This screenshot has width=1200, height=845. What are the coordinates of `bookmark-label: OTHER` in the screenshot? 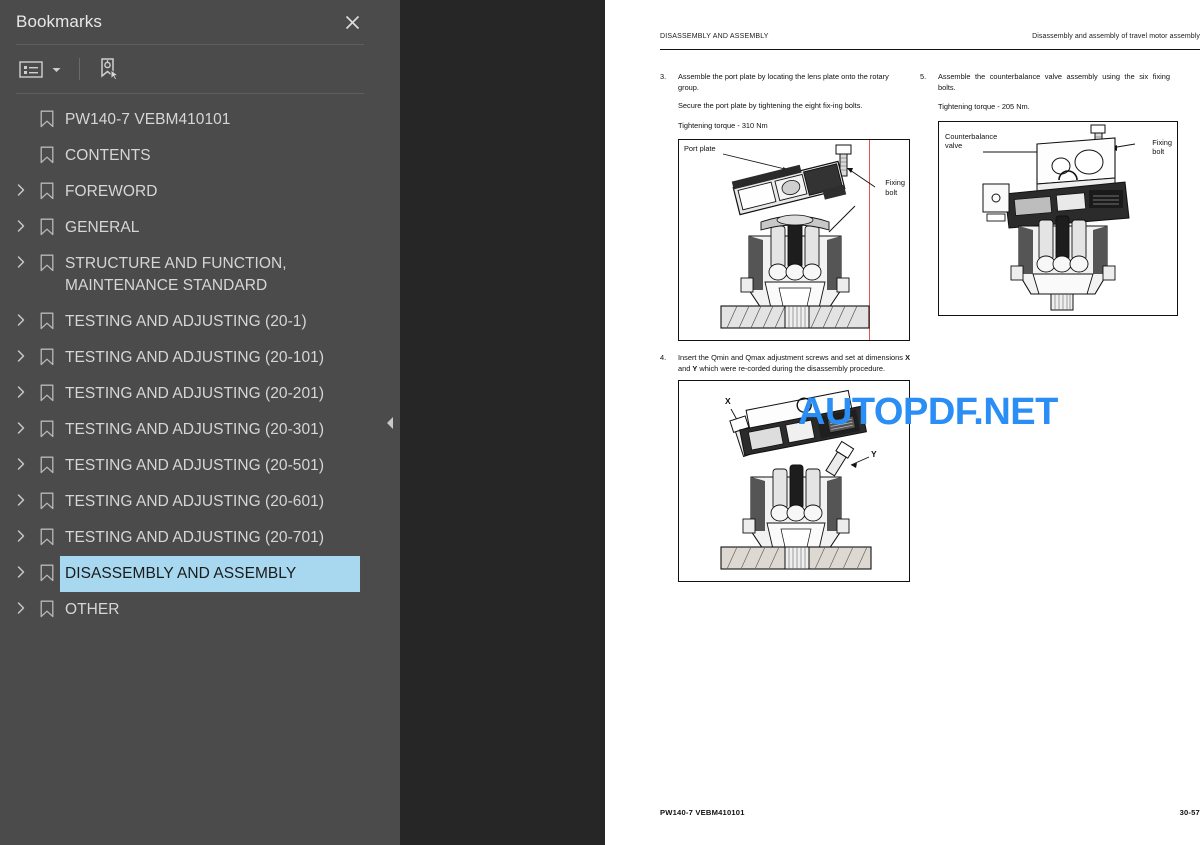 It's located at (92, 609).